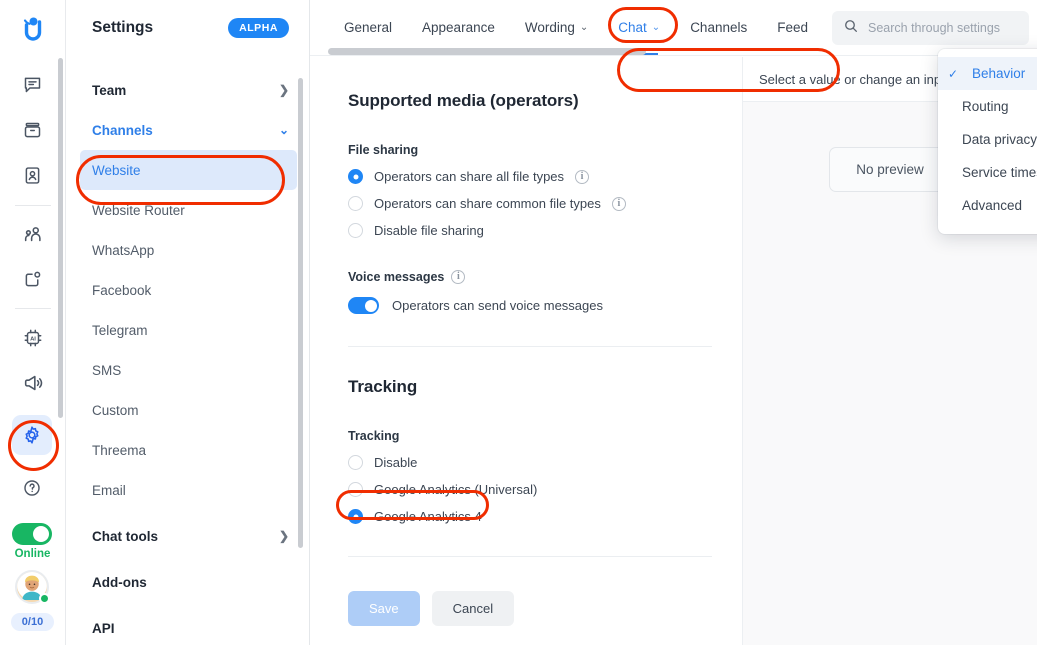  What do you see at coordinates (384, 608) in the screenshot?
I see `save-button: Save` at bounding box center [384, 608].